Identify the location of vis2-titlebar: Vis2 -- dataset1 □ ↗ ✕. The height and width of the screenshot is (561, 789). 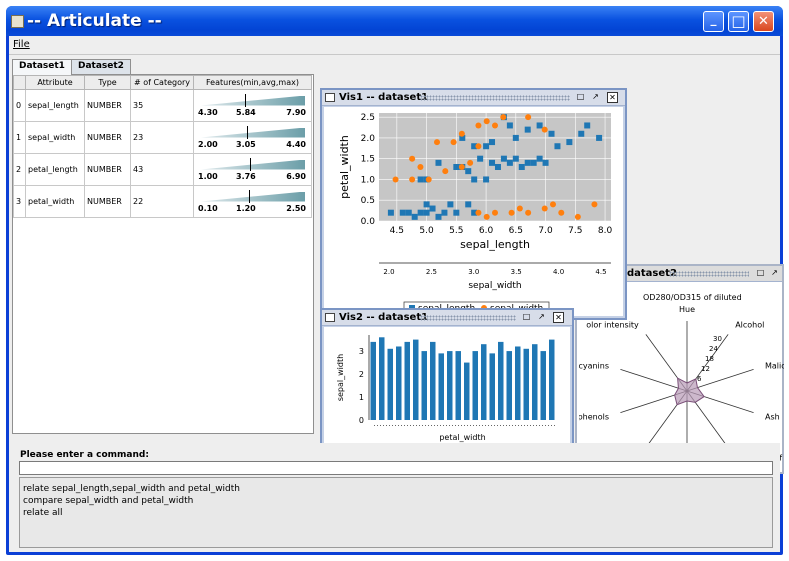
(447, 318).